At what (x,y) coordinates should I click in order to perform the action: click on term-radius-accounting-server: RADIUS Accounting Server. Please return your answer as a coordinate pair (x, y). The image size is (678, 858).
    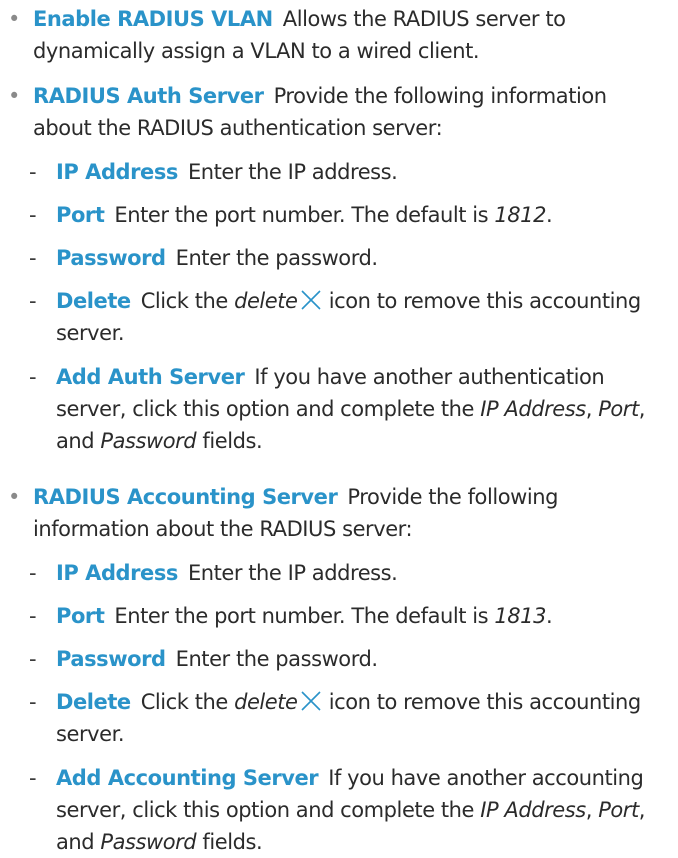
    Looking at the image, I should click on (185, 497).